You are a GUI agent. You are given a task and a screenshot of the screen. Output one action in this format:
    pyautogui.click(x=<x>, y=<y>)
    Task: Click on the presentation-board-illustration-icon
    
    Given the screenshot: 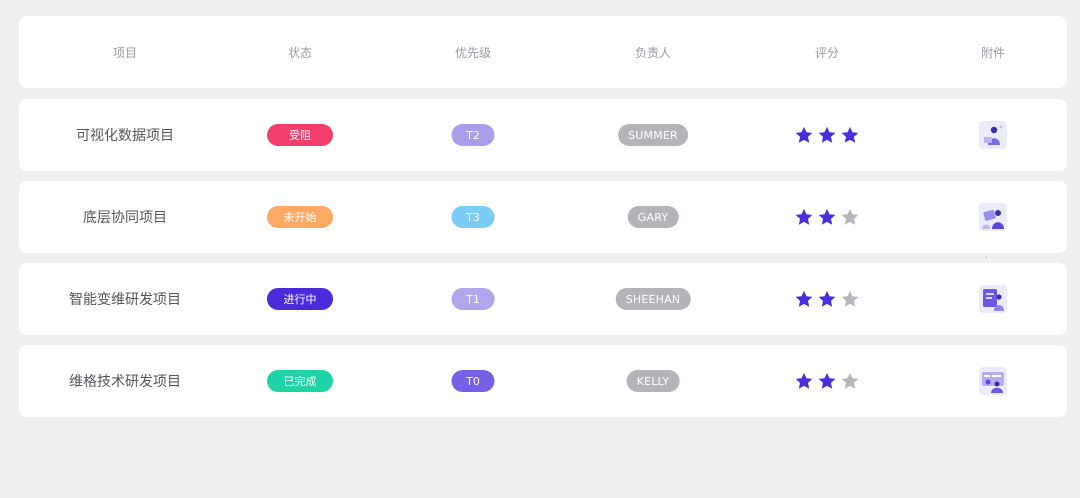 What is the action you would take?
    pyautogui.click(x=993, y=299)
    